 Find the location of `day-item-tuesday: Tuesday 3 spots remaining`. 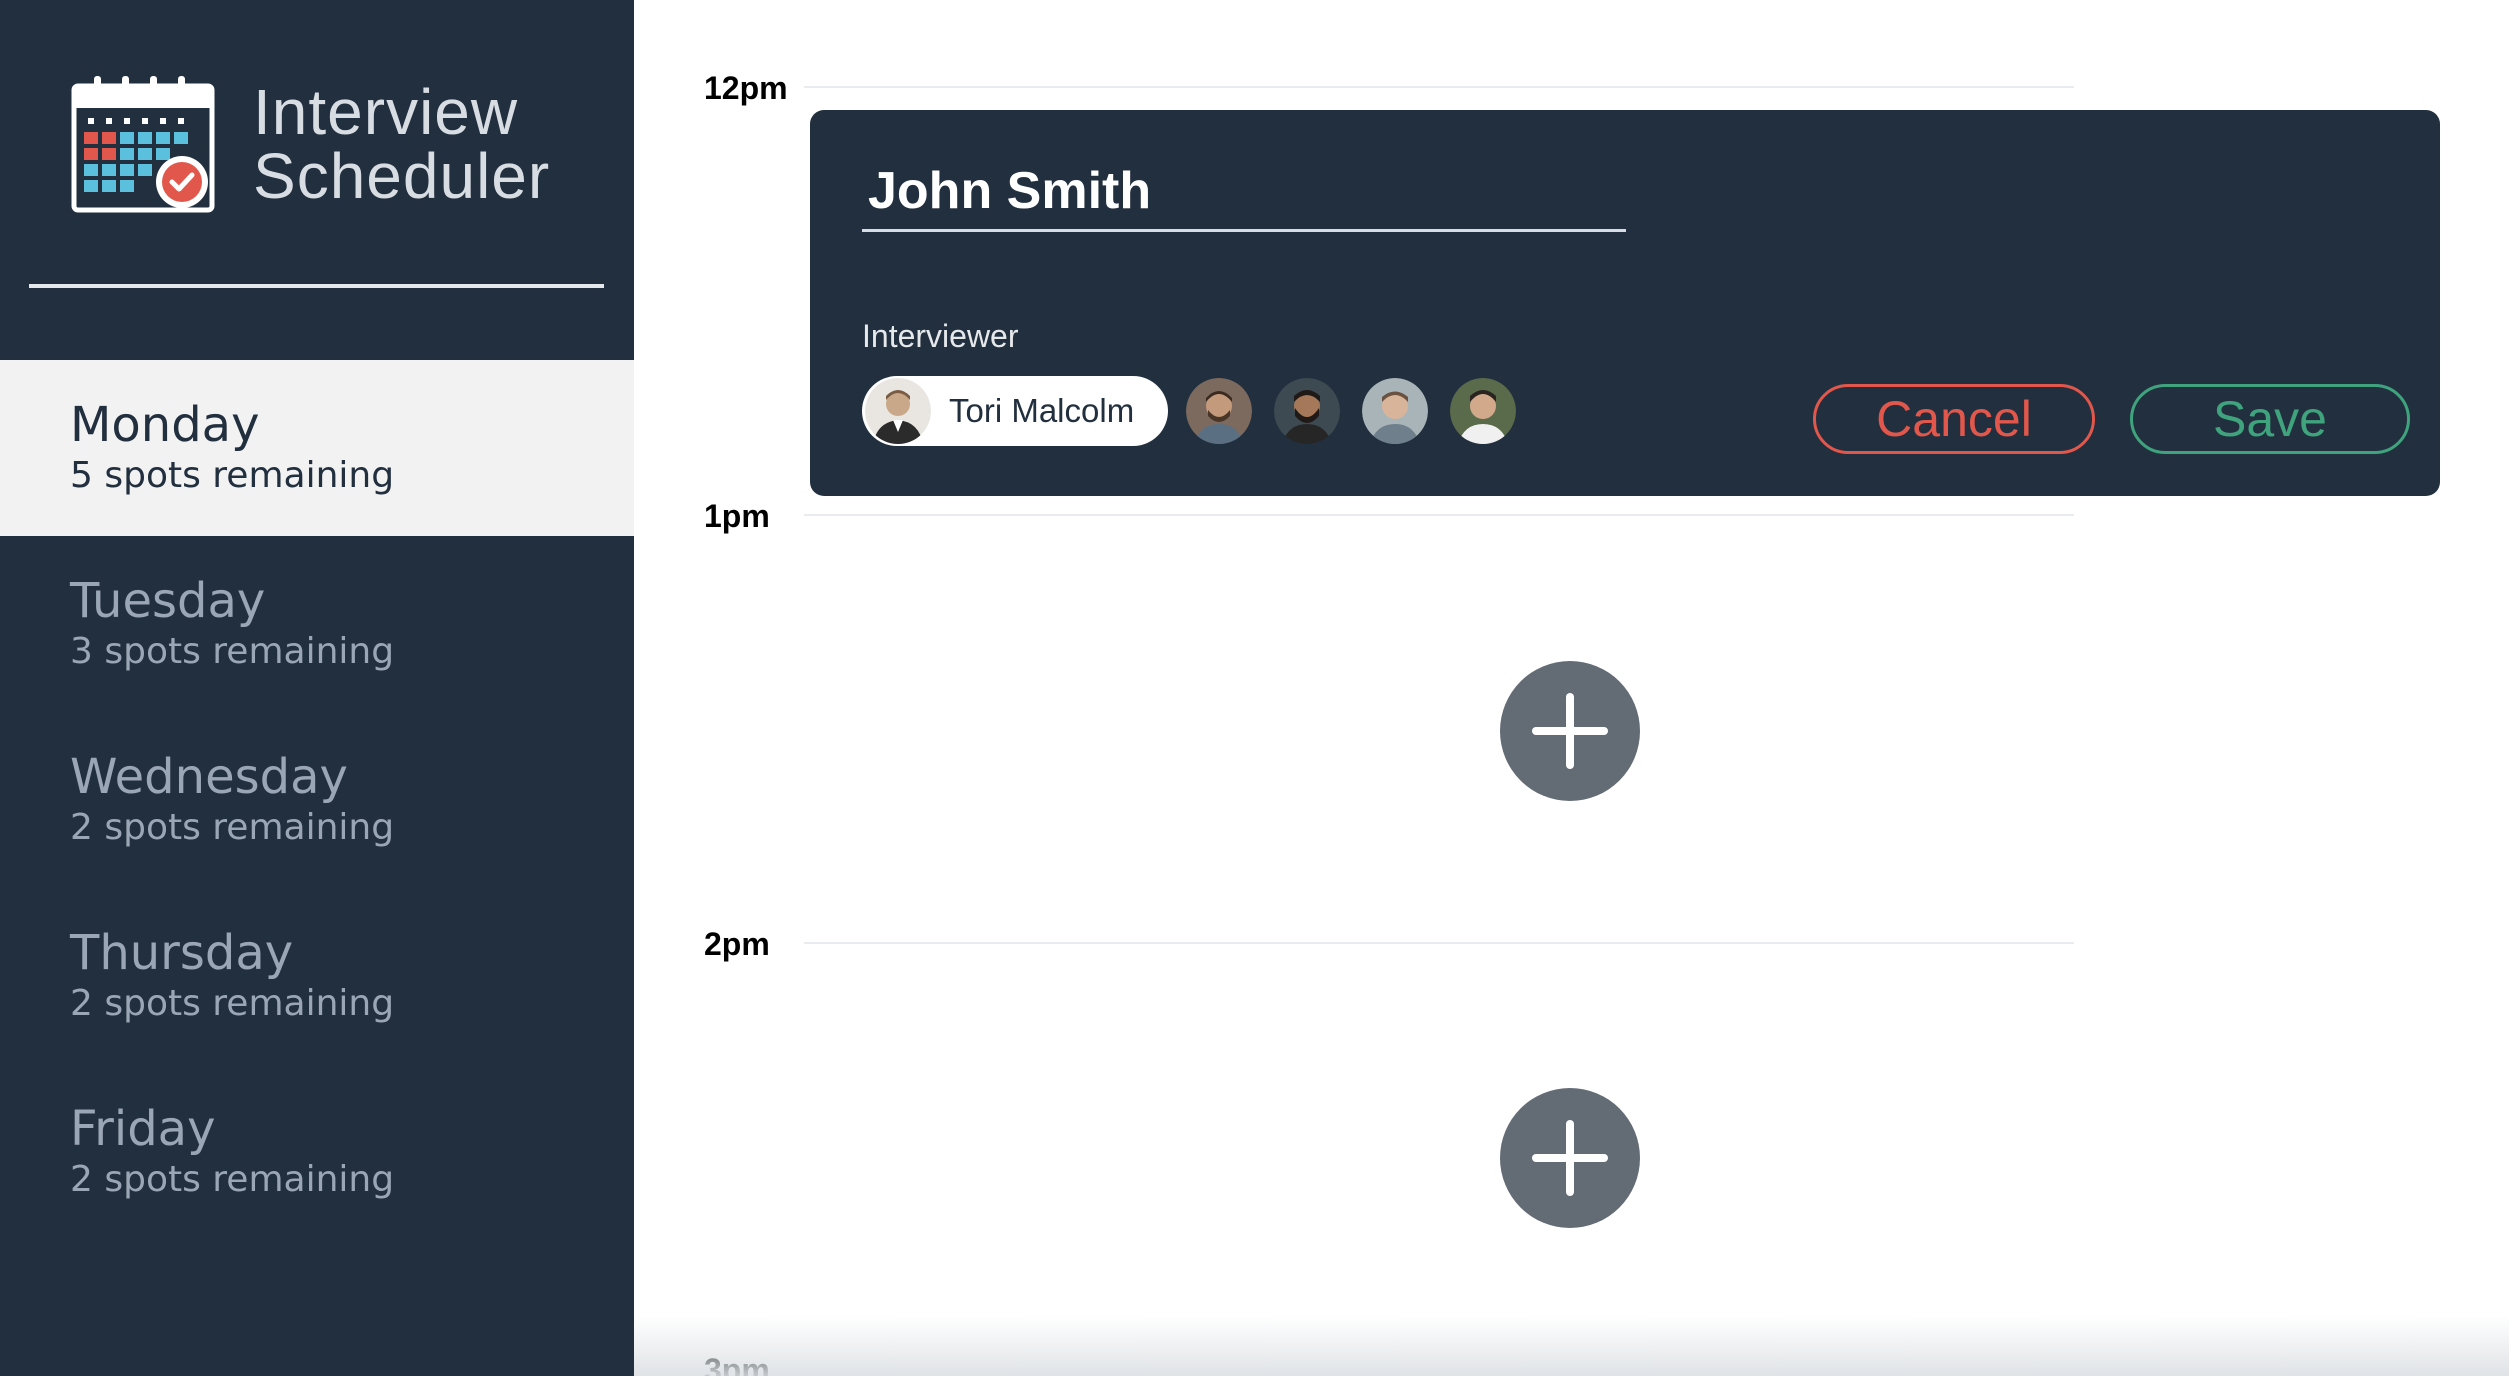

day-item-tuesday: Tuesday 3 spots remaining is located at coordinates (317, 624).